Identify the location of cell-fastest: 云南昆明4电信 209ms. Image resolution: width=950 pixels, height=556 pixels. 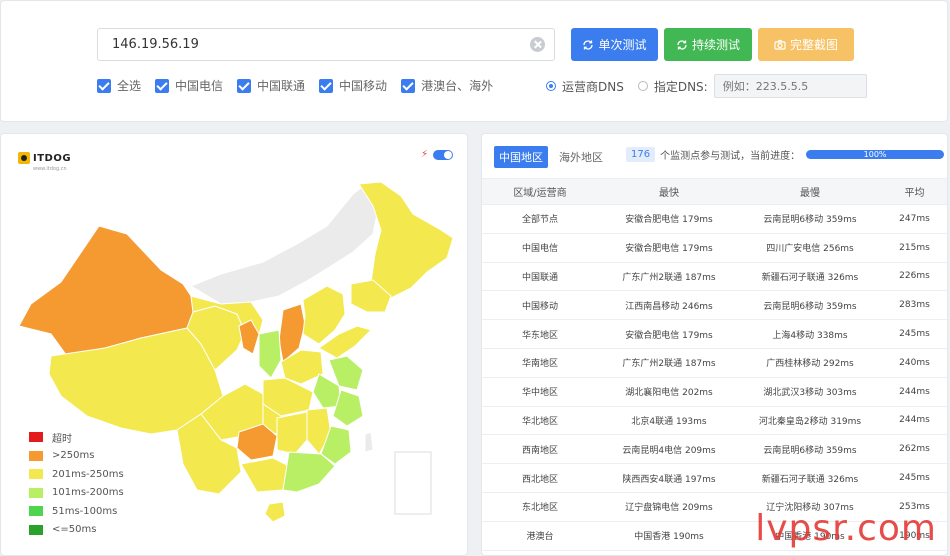
(669, 450).